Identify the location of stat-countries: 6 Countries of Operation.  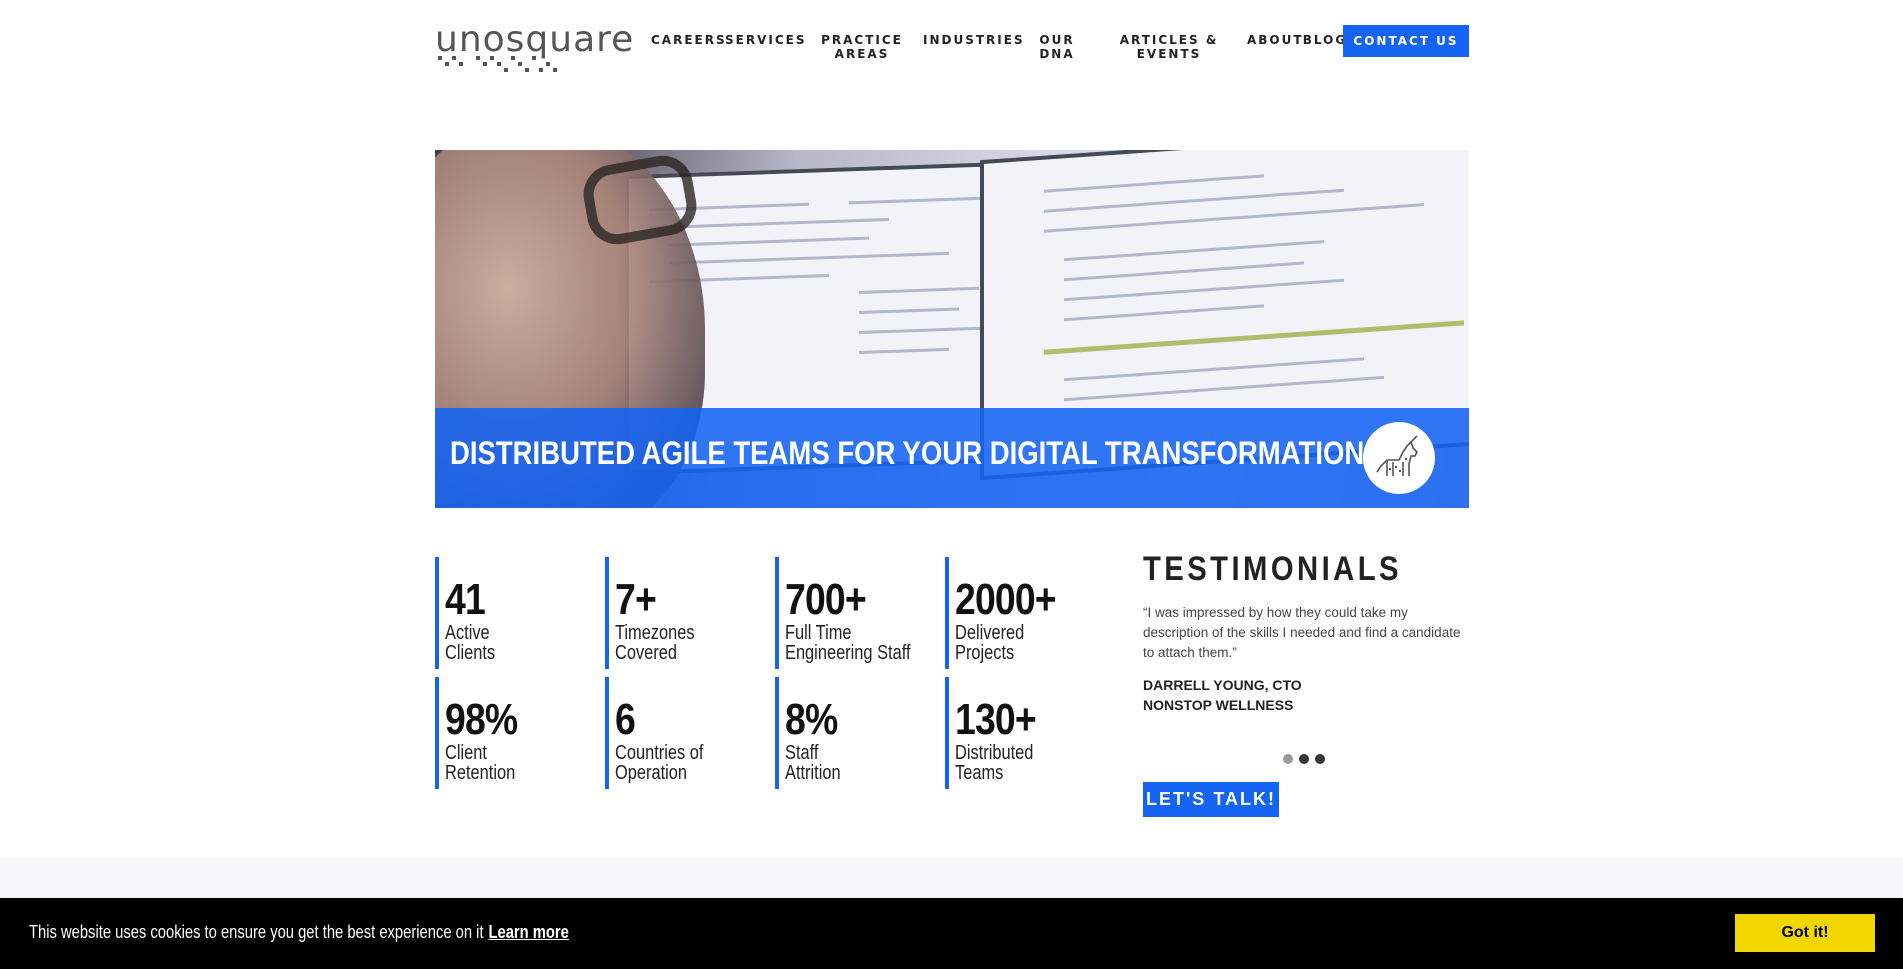
(685, 733).